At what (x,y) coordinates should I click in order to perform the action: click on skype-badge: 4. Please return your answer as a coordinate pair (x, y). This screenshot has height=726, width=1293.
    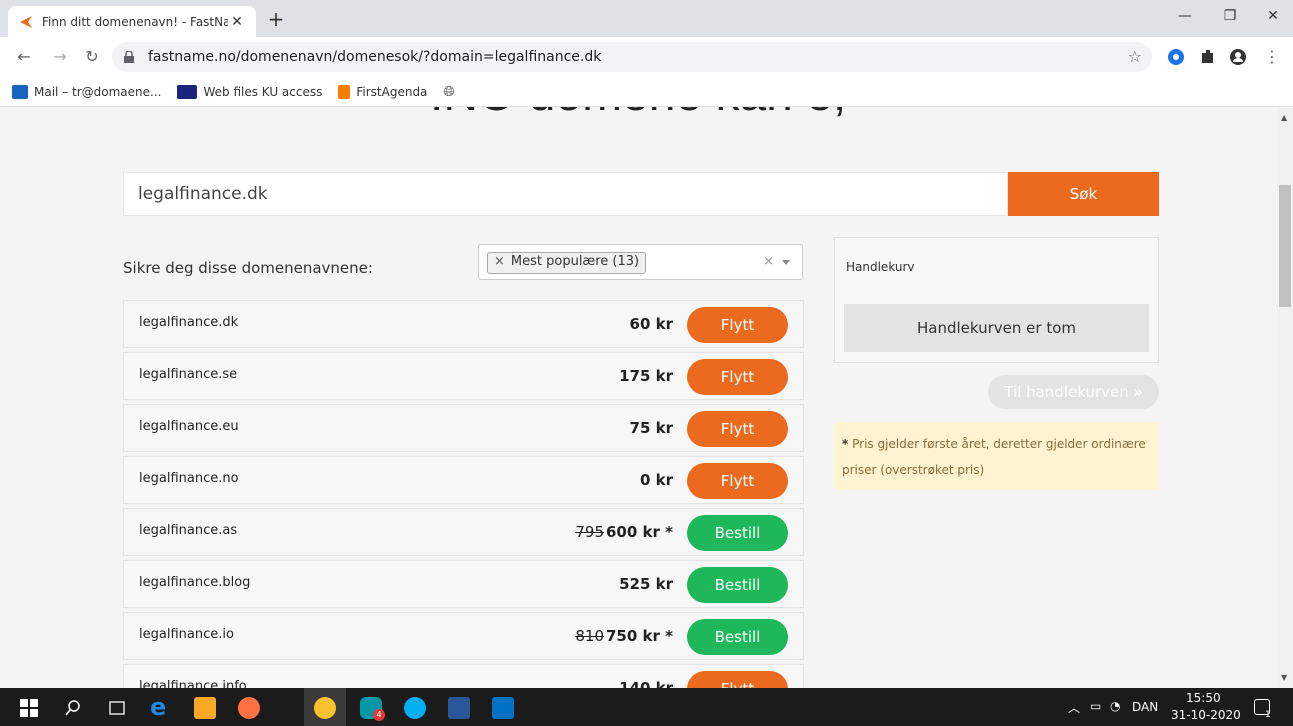
    Looking at the image, I should click on (379, 715).